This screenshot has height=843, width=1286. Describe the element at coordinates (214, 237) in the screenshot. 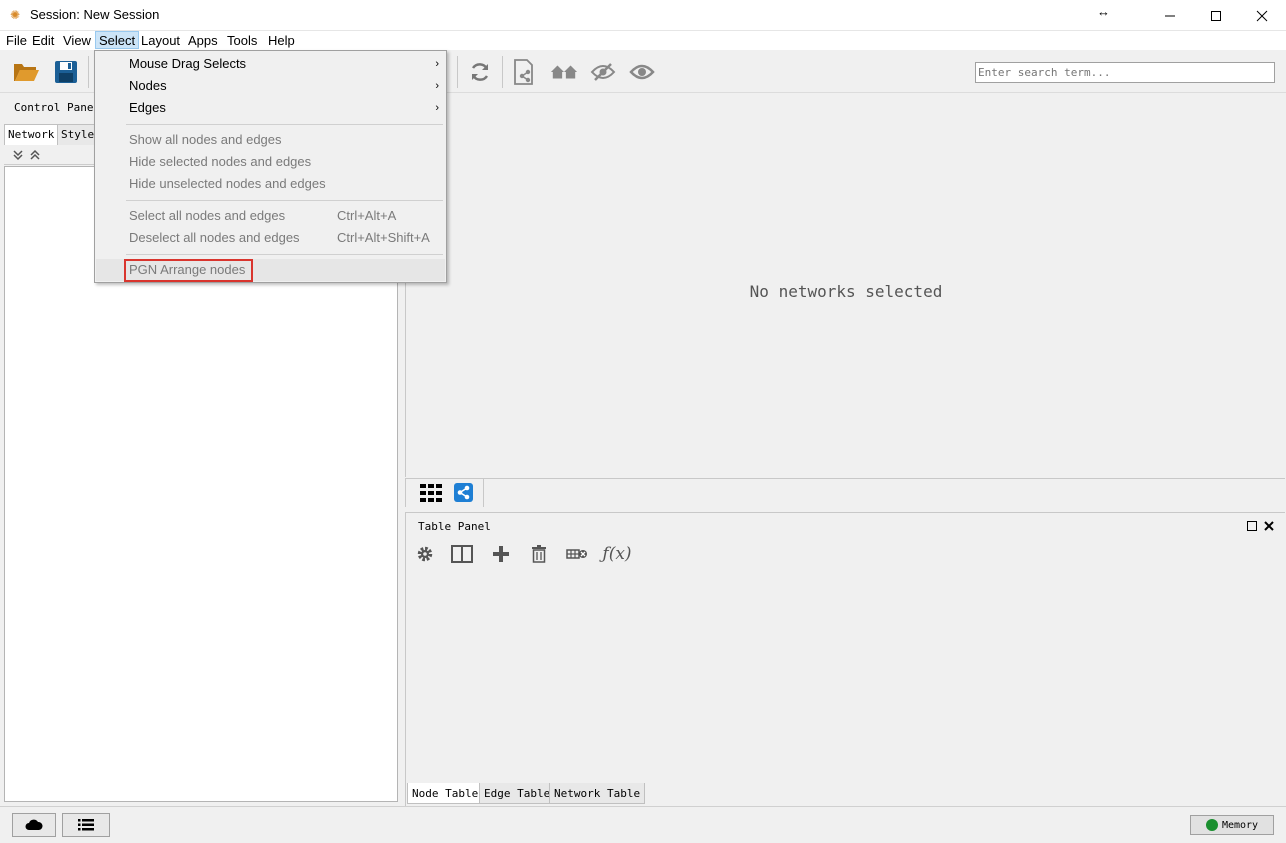

I see `menu-item-label: Deselect all nodes and edges` at that location.